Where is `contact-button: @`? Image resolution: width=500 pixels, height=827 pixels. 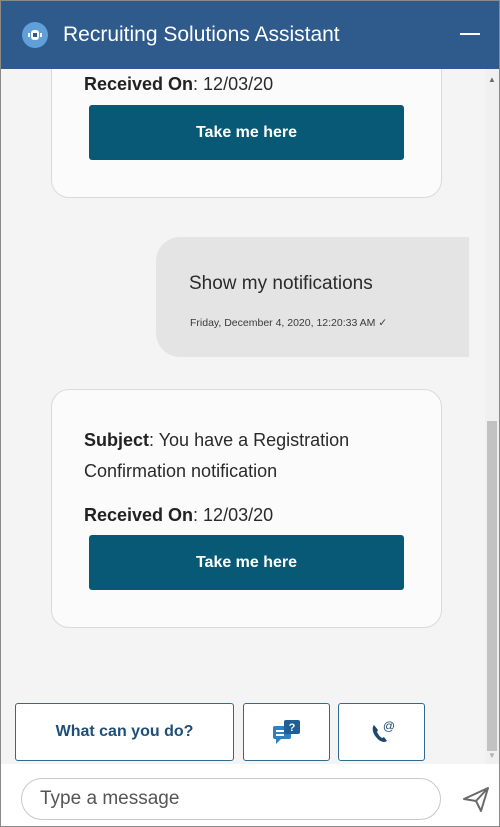
contact-button: @ is located at coordinates (381, 732).